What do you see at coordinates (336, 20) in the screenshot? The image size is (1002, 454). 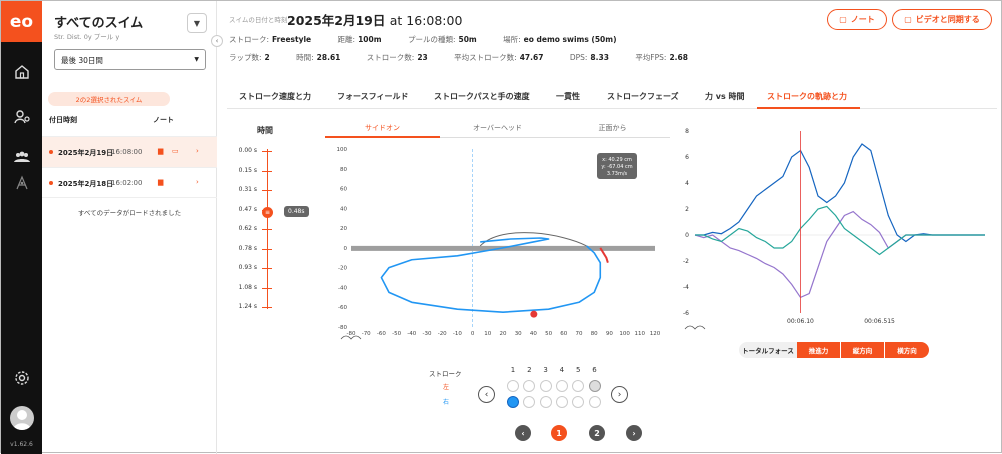 I see `swim-date-title: 2025年2月19日` at bounding box center [336, 20].